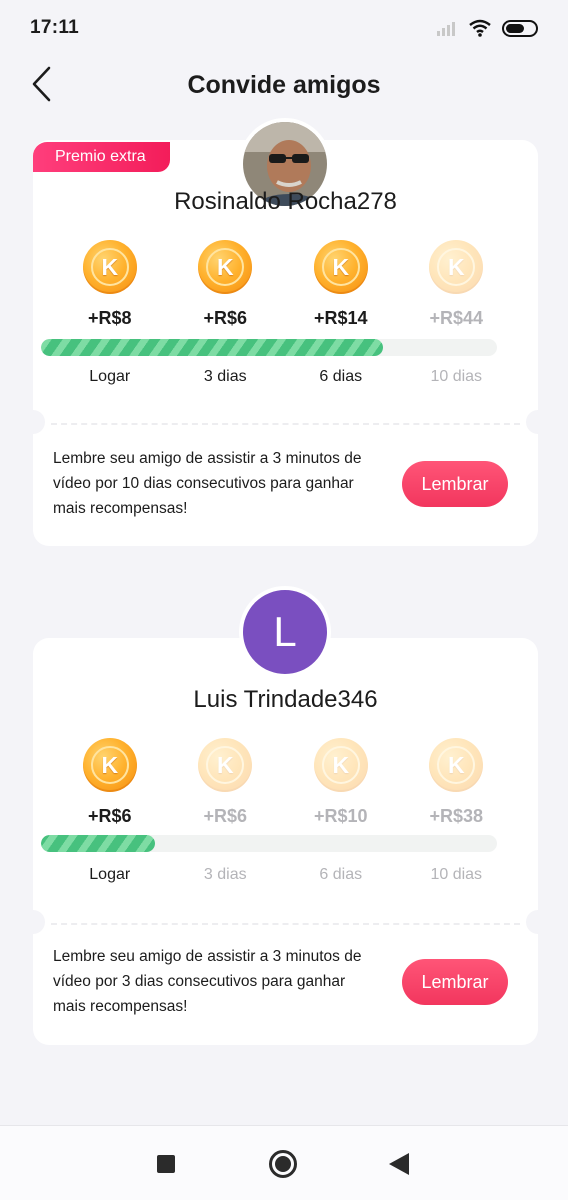 The width and height of the screenshot is (568, 1200). What do you see at coordinates (166, 1164) in the screenshot?
I see `recents-button` at bounding box center [166, 1164].